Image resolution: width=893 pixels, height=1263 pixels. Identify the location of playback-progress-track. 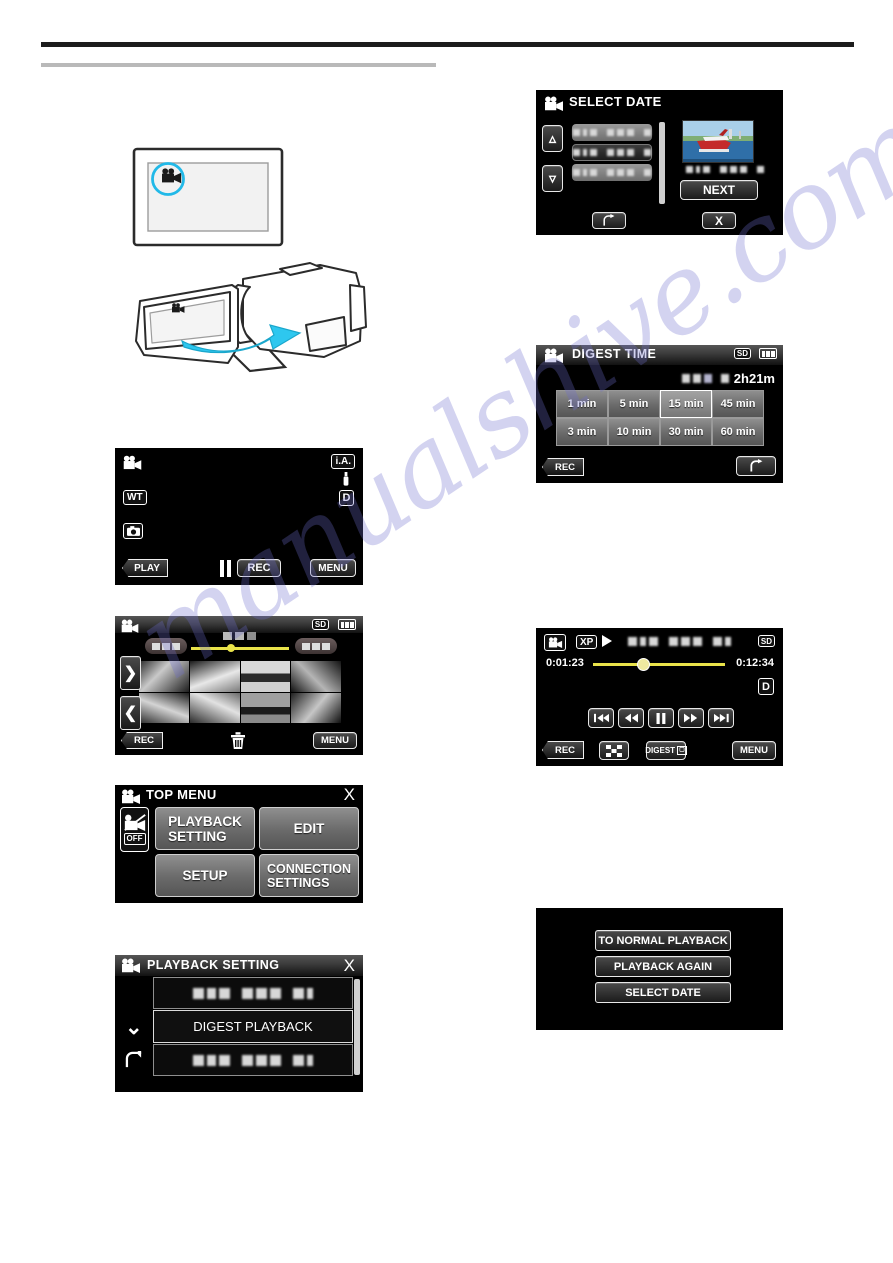
(659, 664).